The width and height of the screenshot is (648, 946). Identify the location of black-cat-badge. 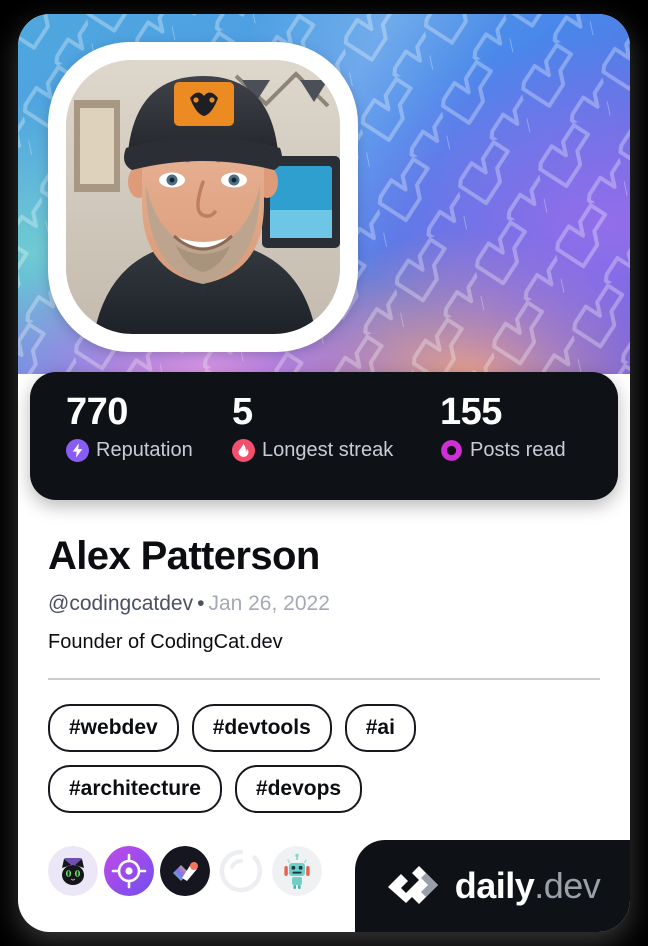
(73, 871).